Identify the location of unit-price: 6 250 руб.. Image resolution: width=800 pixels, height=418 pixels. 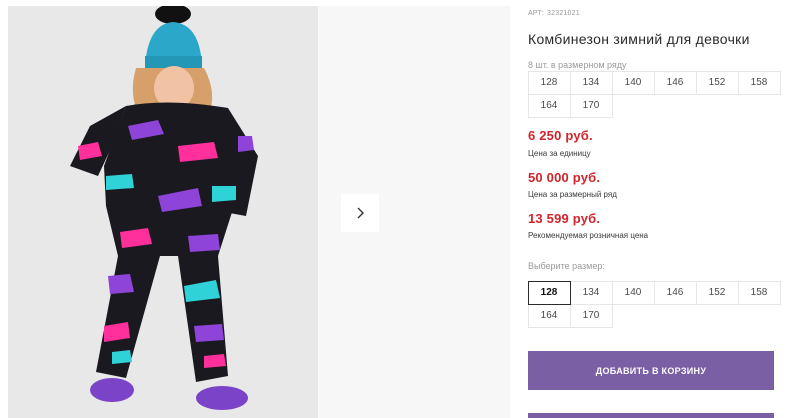
(560, 135).